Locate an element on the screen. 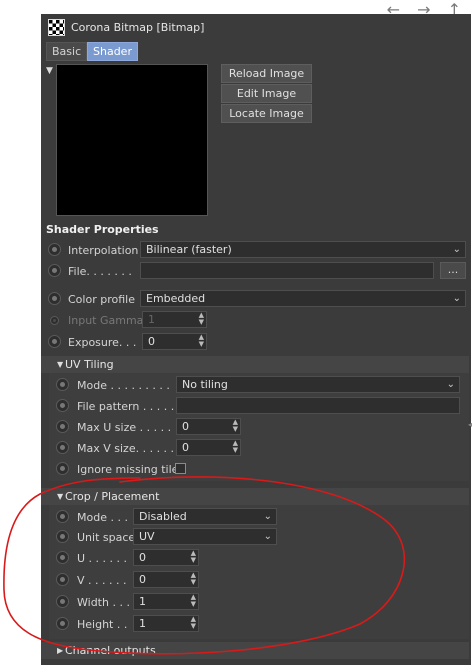 The height and width of the screenshot is (665, 473). u-label: U . . . . . . is located at coordinates (102, 558).